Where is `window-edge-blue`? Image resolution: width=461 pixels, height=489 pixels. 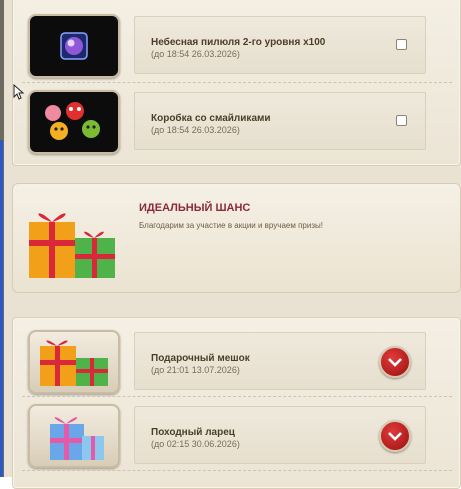 window-edge-blue is located at coordinates (1, 308).